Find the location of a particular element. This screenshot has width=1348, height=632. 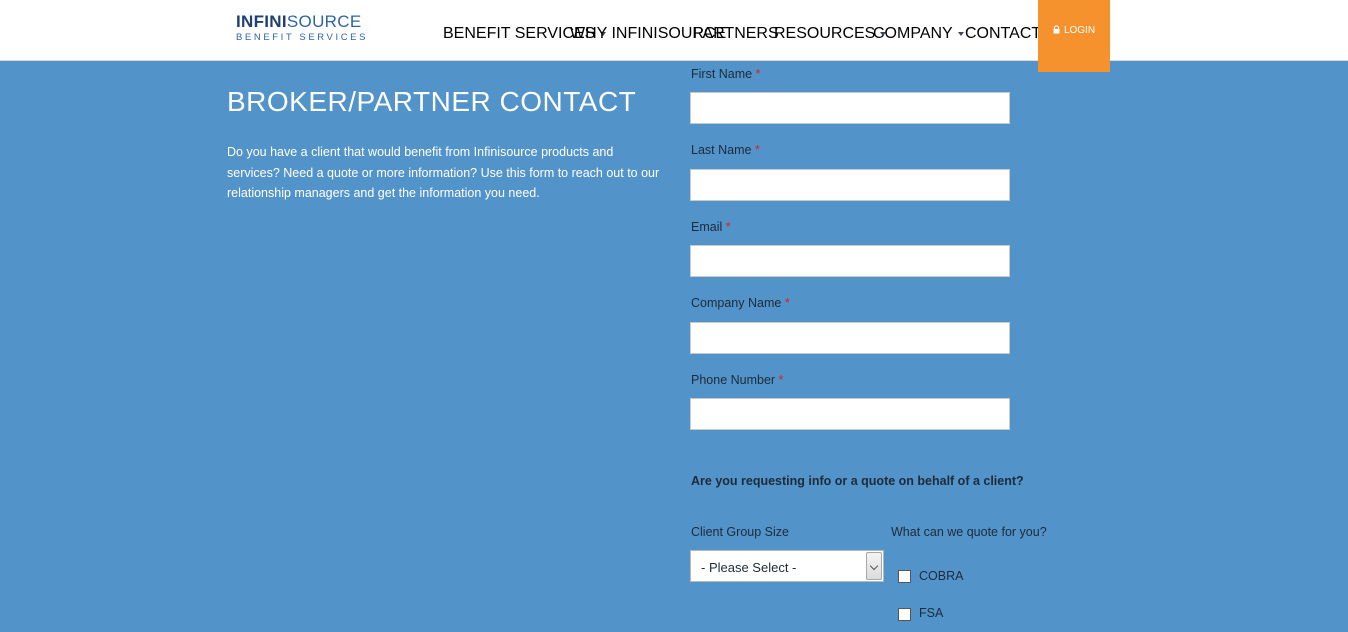

email-label: Email * is located at coordinates (711, 227).